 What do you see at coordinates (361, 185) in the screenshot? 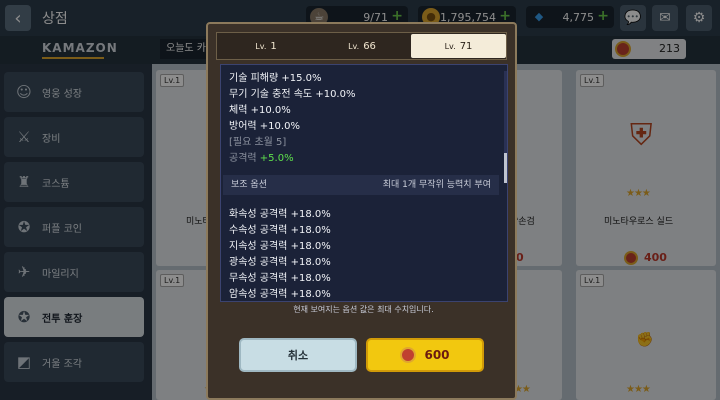
I see `sub-options-header: 보조 옵션 최대 1개 무작위 능력치 부여` at bounding box center [361, 185].